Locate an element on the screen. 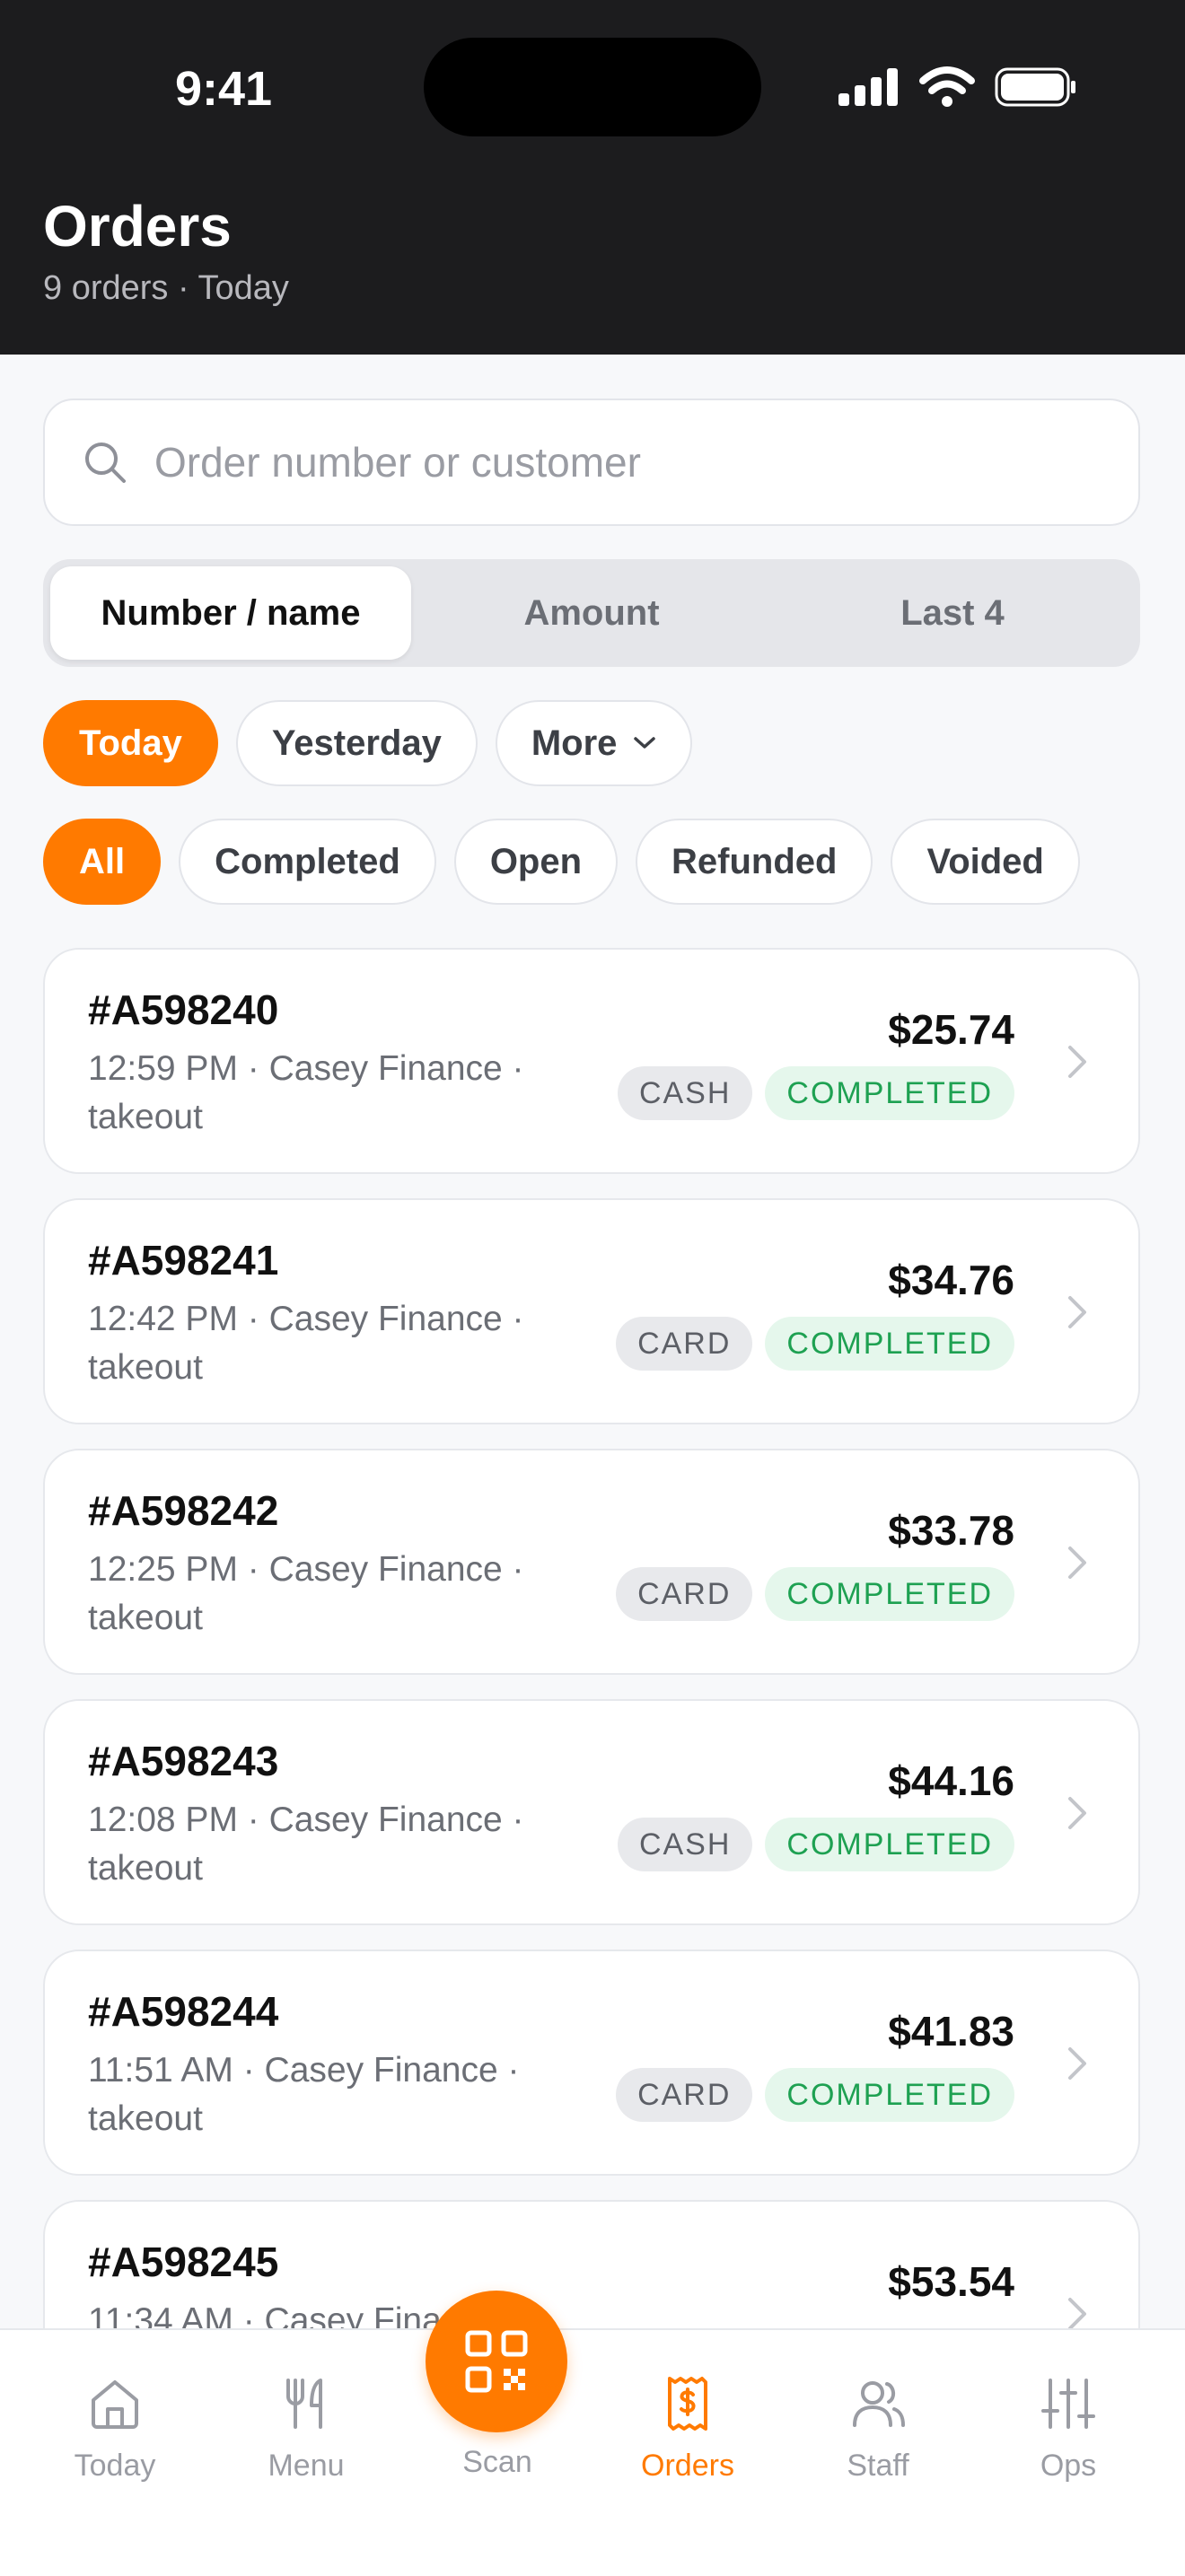 The width and height of the screenshot is (1185, 2576). chip-label: Yesterday is located at coordinates (356, 743).